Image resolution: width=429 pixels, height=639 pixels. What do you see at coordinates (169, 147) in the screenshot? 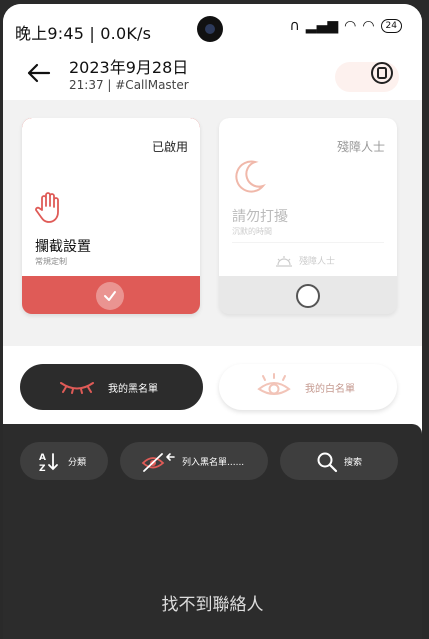
I see `card-status-tag: 已啟用` at bounding box center [169, 147].